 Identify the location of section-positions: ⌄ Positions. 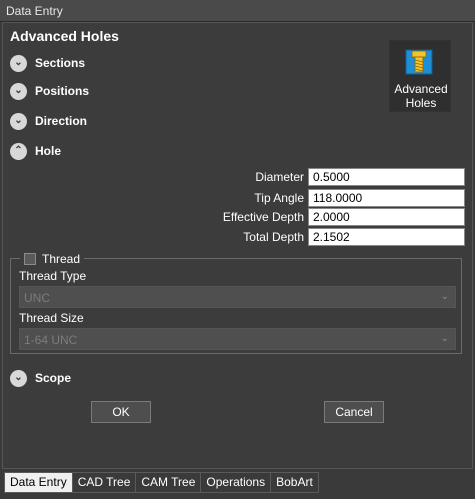
(49, 91).